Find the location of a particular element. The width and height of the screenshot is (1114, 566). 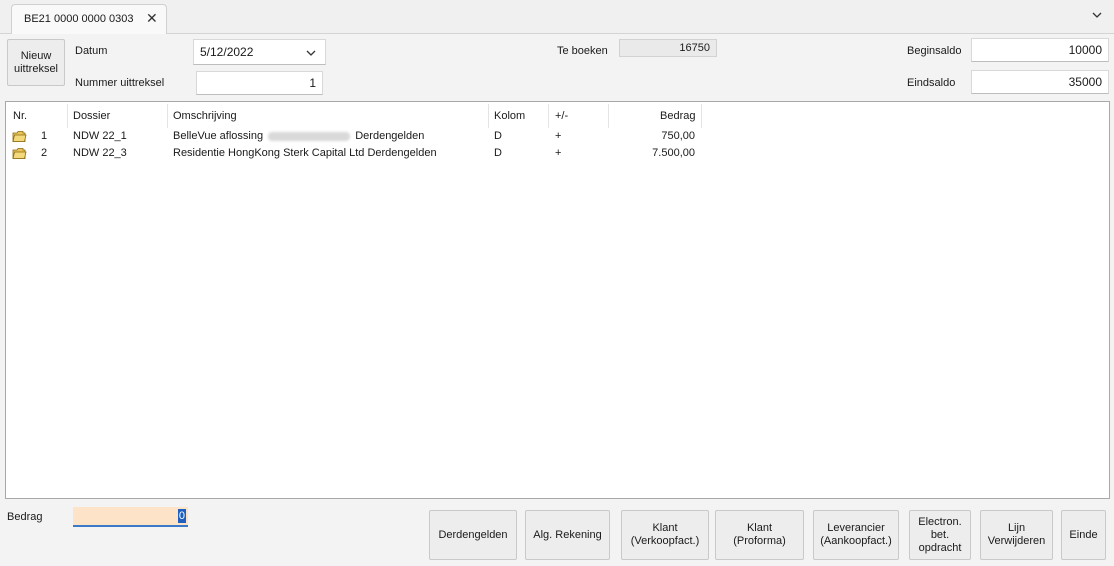

klant-verkoopfact-label-1: Klant is located at coordinates (665, 528).